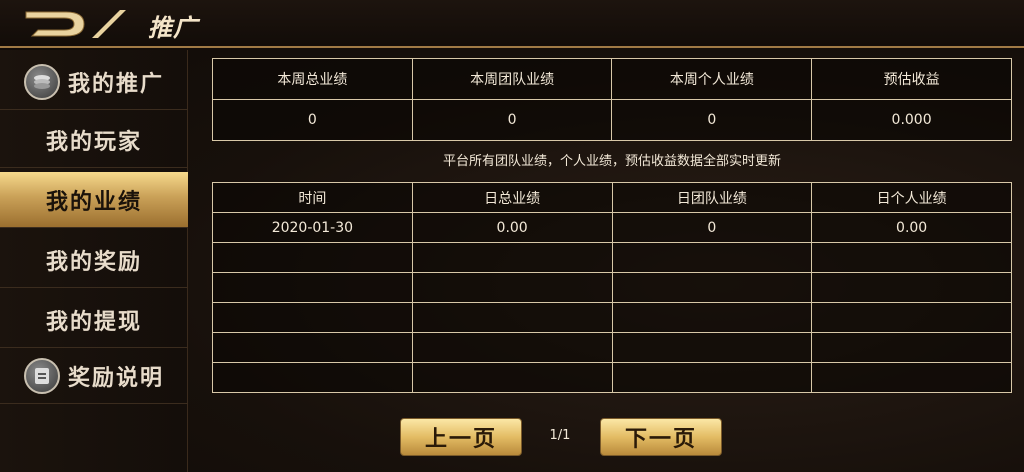 This screenshot has width=1024, height=472. I want to click on header-cell: 日团队业绩, so click(712, 197).